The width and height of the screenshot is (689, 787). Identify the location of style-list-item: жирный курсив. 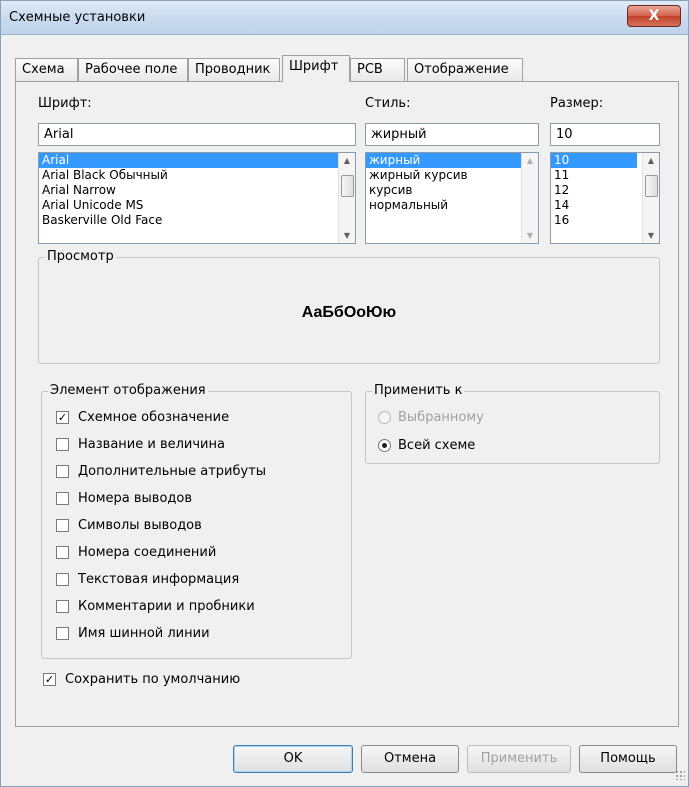
(452, 175).